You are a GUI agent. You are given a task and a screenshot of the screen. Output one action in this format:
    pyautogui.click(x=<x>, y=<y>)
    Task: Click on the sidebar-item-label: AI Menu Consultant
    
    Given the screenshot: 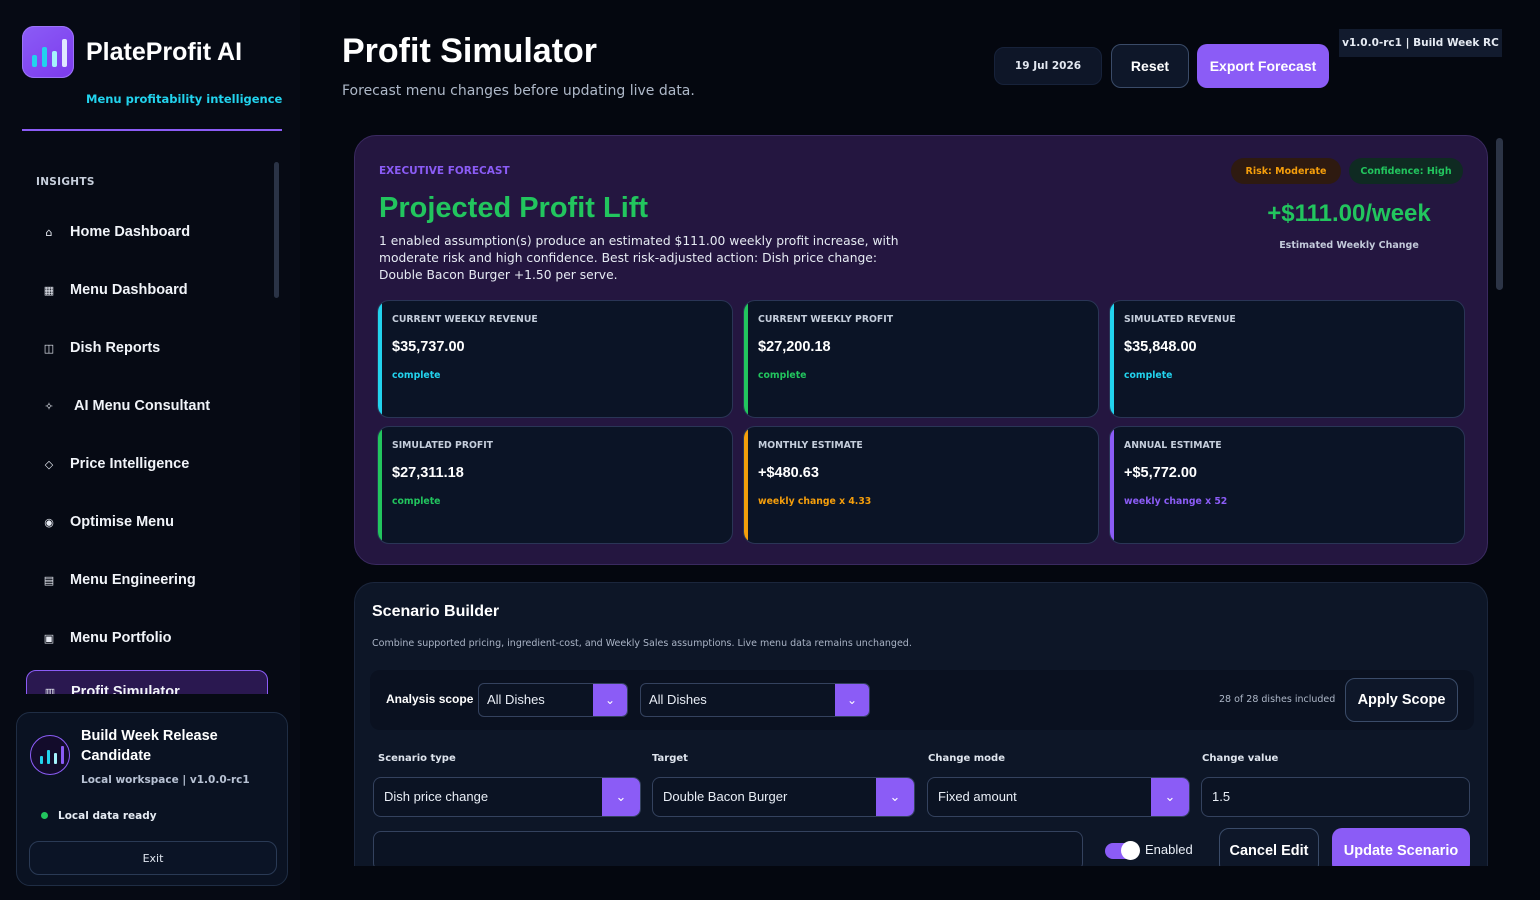 What is the action you would take?
    pyautogui.click(x=142, y=406)
    